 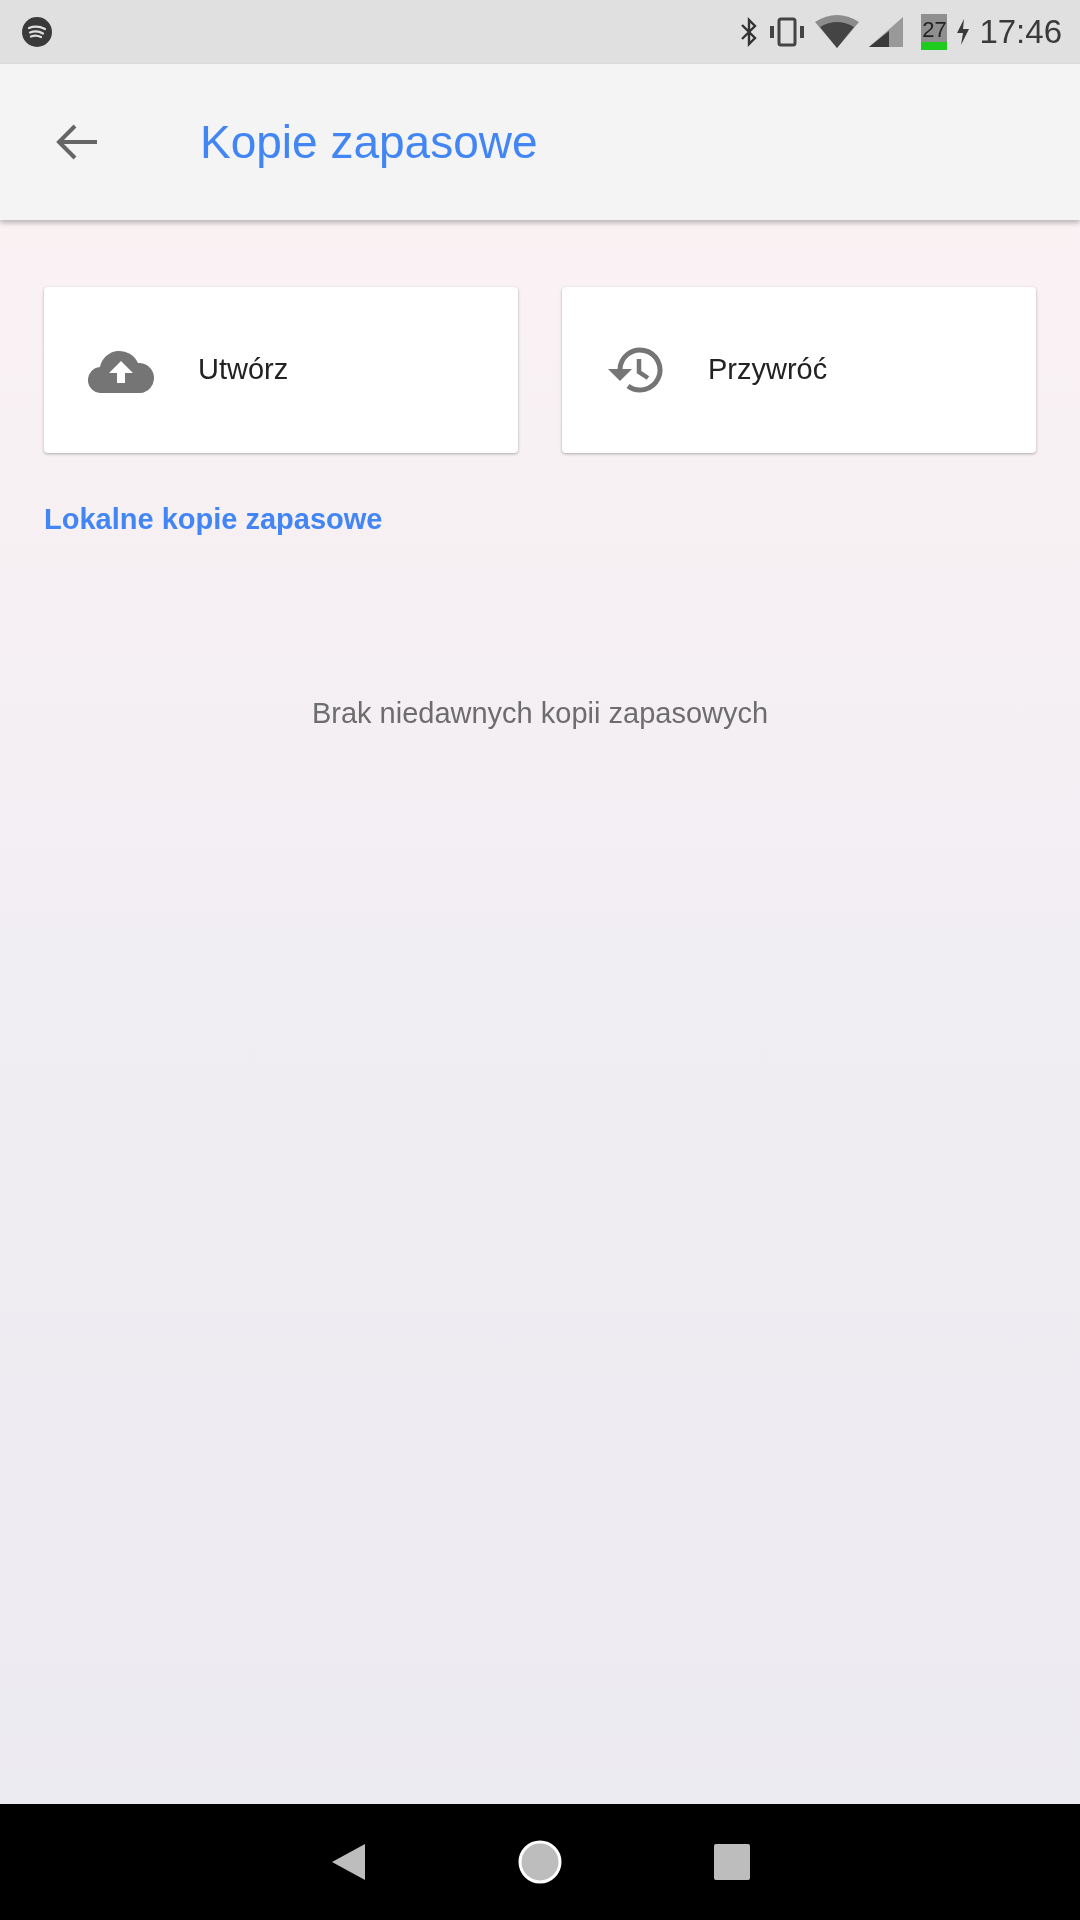 I want to click on wifi-icon, so click(x=837, y=32).